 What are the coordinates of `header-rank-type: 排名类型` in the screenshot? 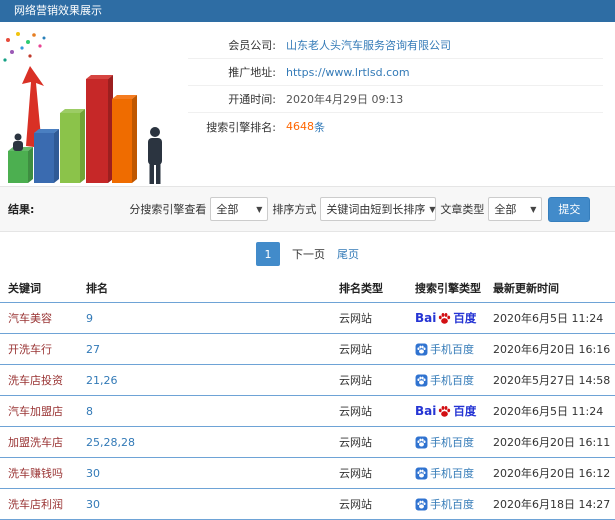 It's located at (373, 288).